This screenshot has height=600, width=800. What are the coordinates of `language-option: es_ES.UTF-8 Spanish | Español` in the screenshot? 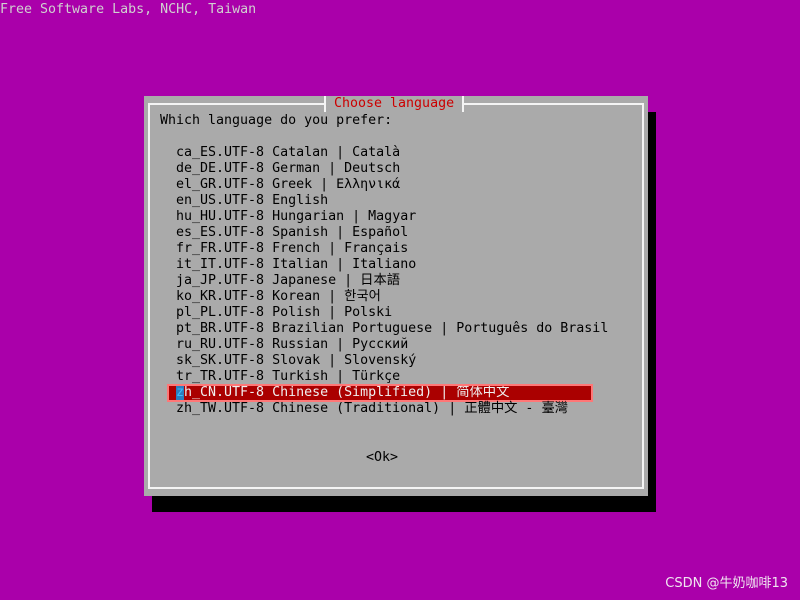 It's located at (380, 233).